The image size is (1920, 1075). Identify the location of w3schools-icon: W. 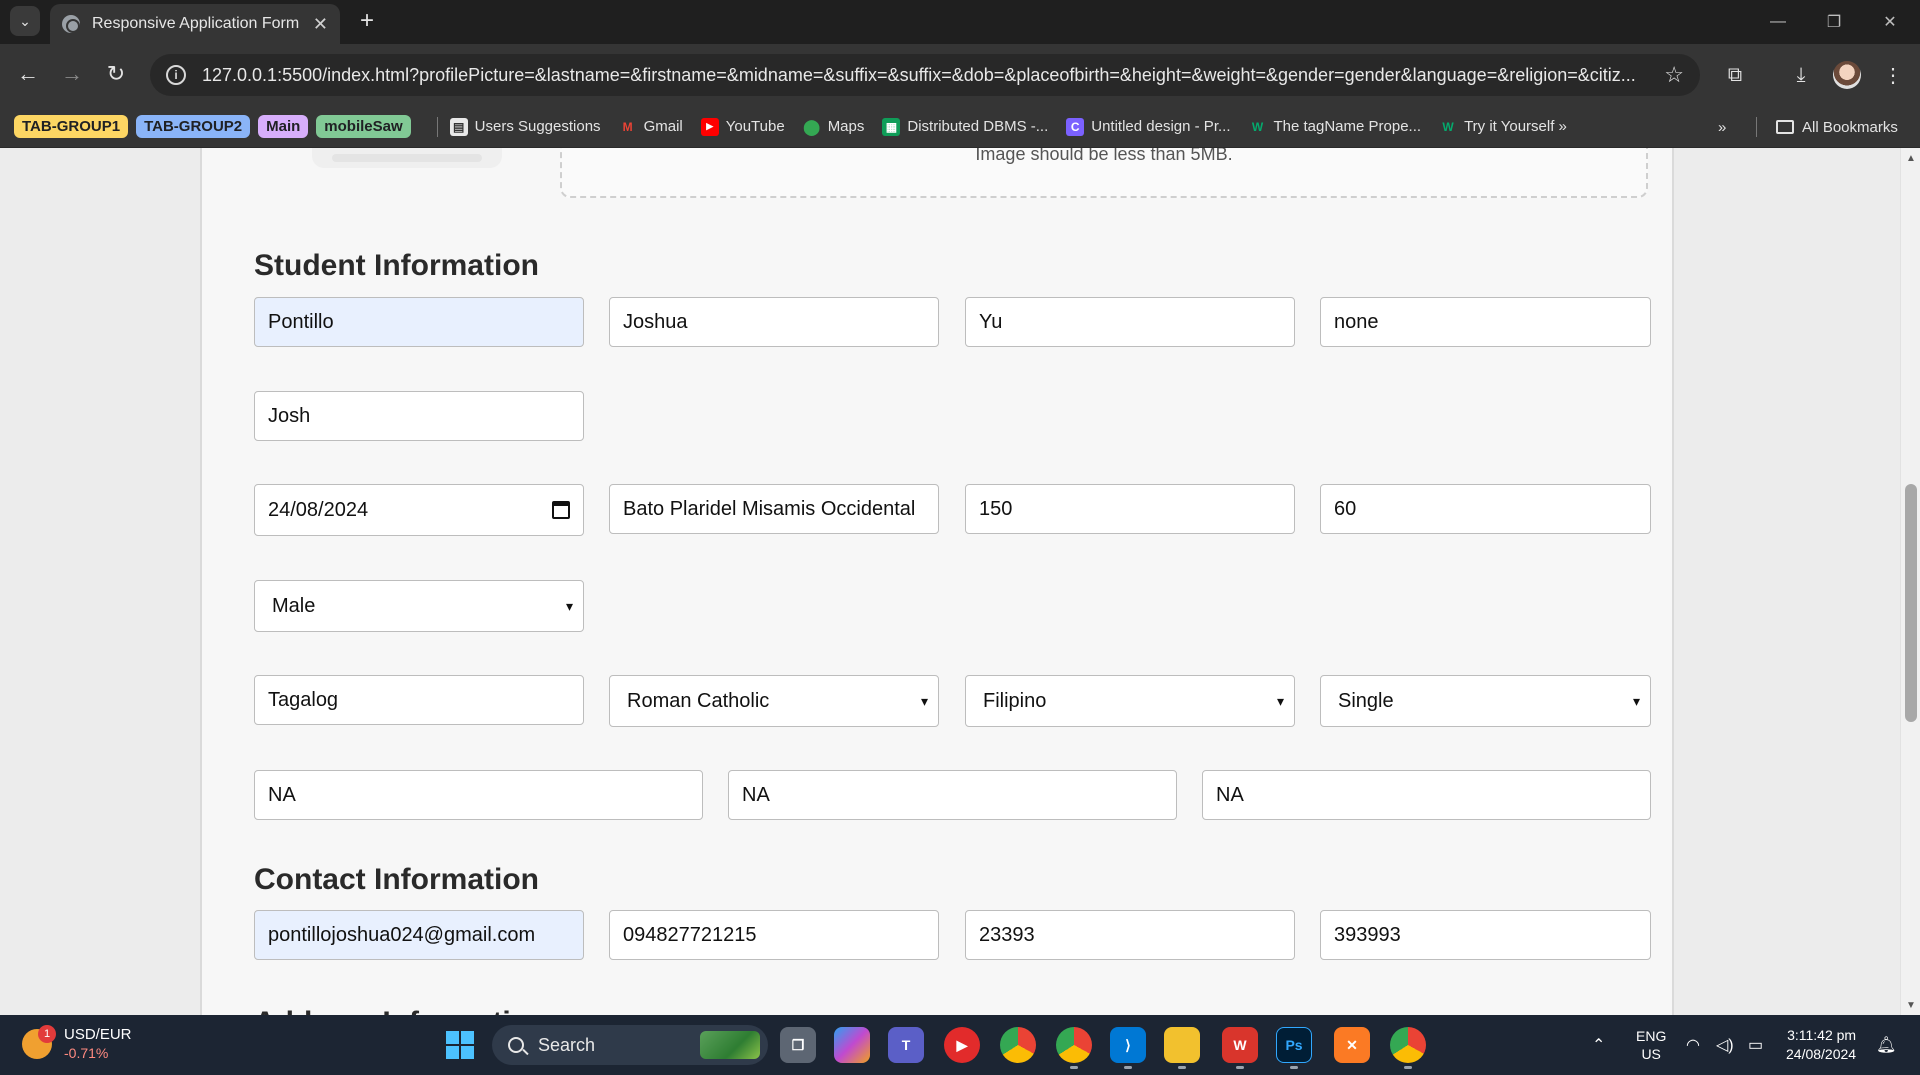
(1448, 126).